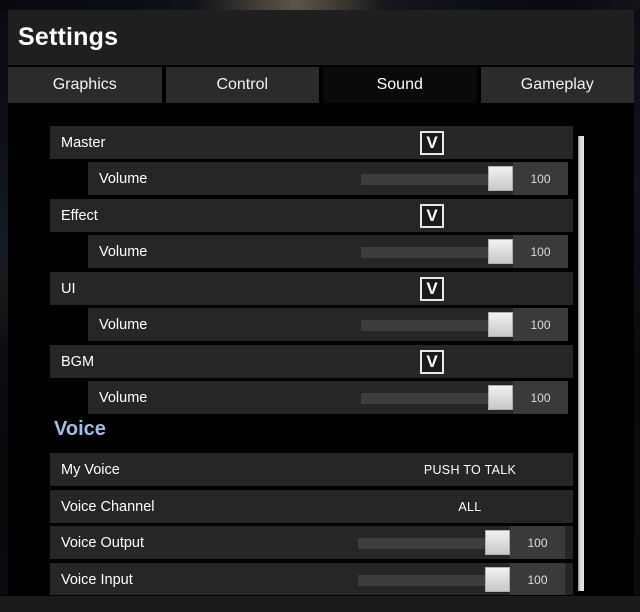 This screenshot has width=640, height=612. Describe the element at coordinates (311, 579) in the screenshot. I see `row-voice-input: Voice Input 100` at that location.